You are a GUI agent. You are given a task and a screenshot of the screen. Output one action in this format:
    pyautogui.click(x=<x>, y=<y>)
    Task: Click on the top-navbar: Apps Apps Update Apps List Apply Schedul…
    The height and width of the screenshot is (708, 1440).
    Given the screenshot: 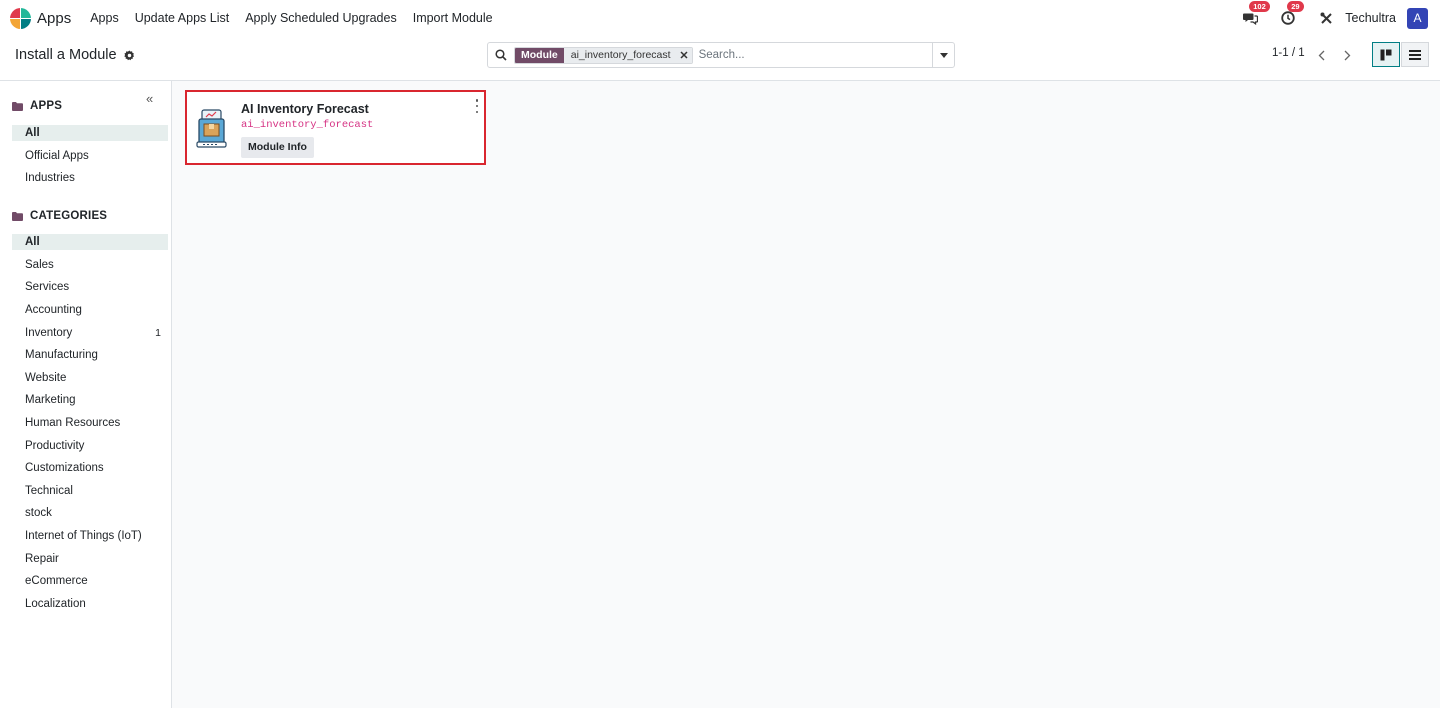 What is the action you would take?
    pyautogui.click(x=720, y=18)
    